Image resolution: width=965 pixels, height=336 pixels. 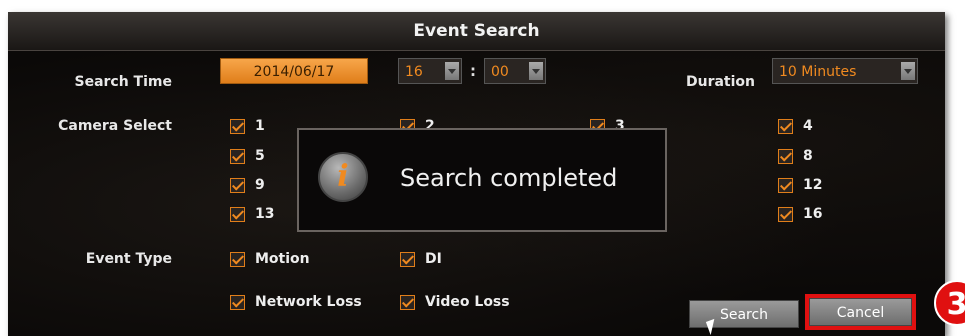 I want to click on duration-label: Duration, so click(x=720, y=82).